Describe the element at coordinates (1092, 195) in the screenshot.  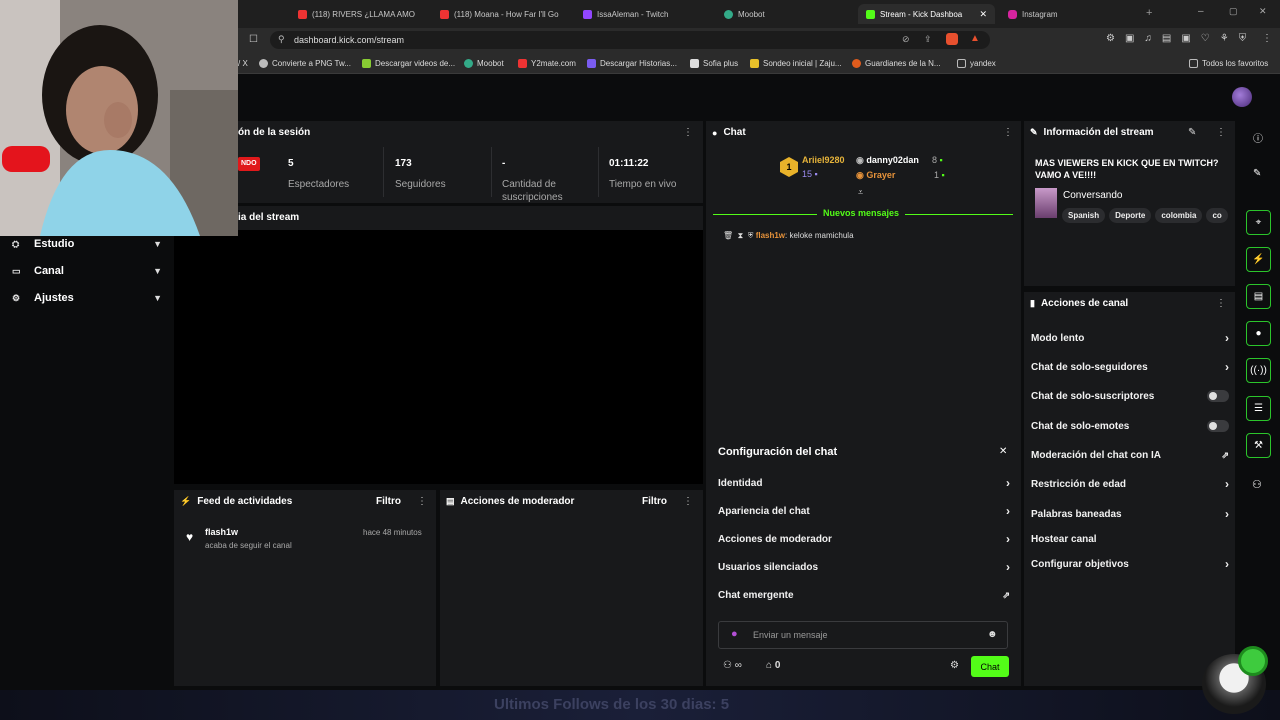
I see `category-name: Conversando` at that location.